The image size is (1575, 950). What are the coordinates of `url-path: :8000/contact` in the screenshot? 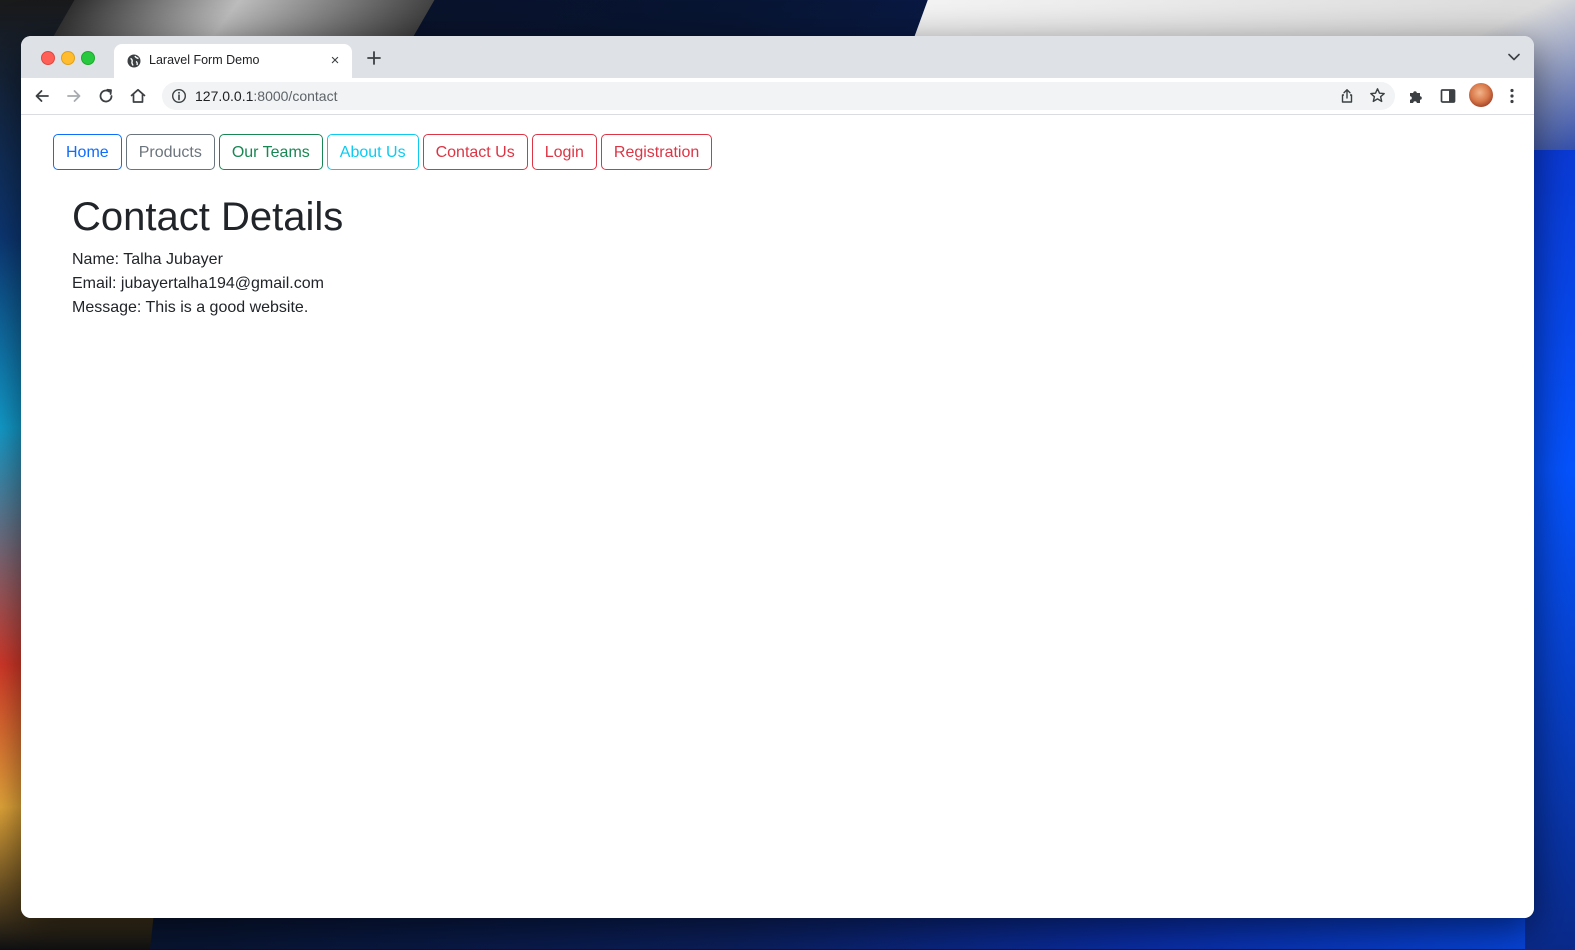 It's located at (295, 96).